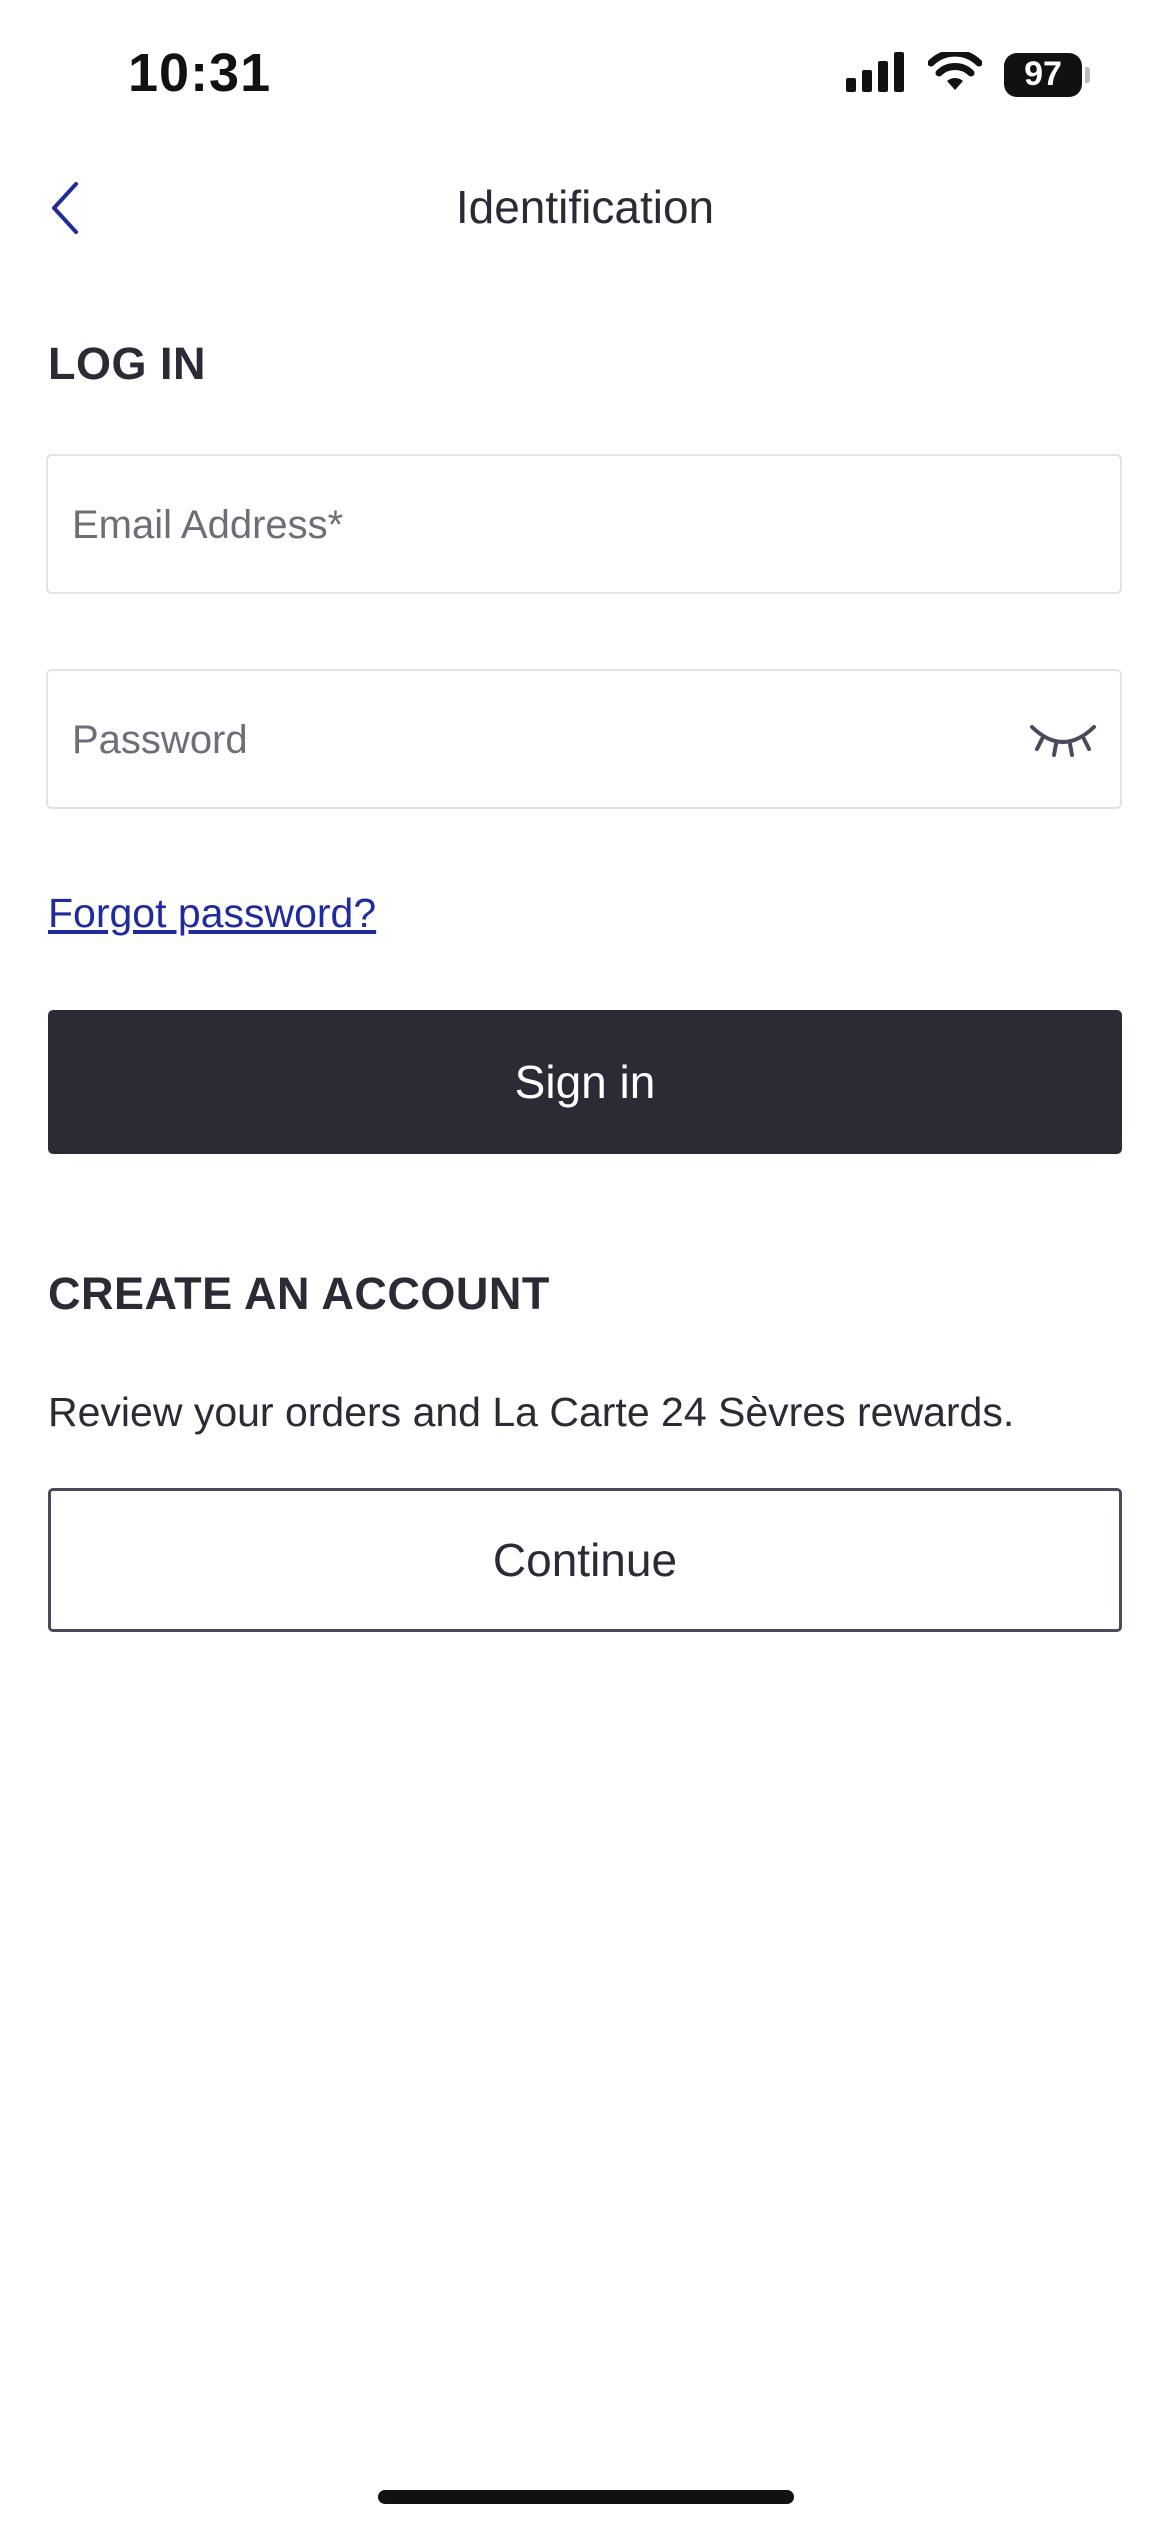  What do you see at coordinates (955, 73) in the screenshot?
I see `wifi-icon` at bounding box center [955, 73].